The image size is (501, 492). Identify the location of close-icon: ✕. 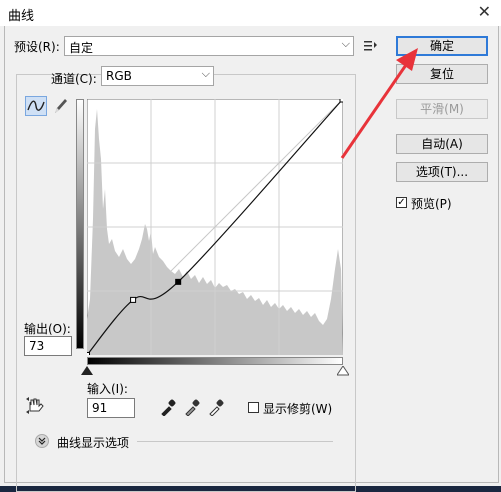
(484, 11).